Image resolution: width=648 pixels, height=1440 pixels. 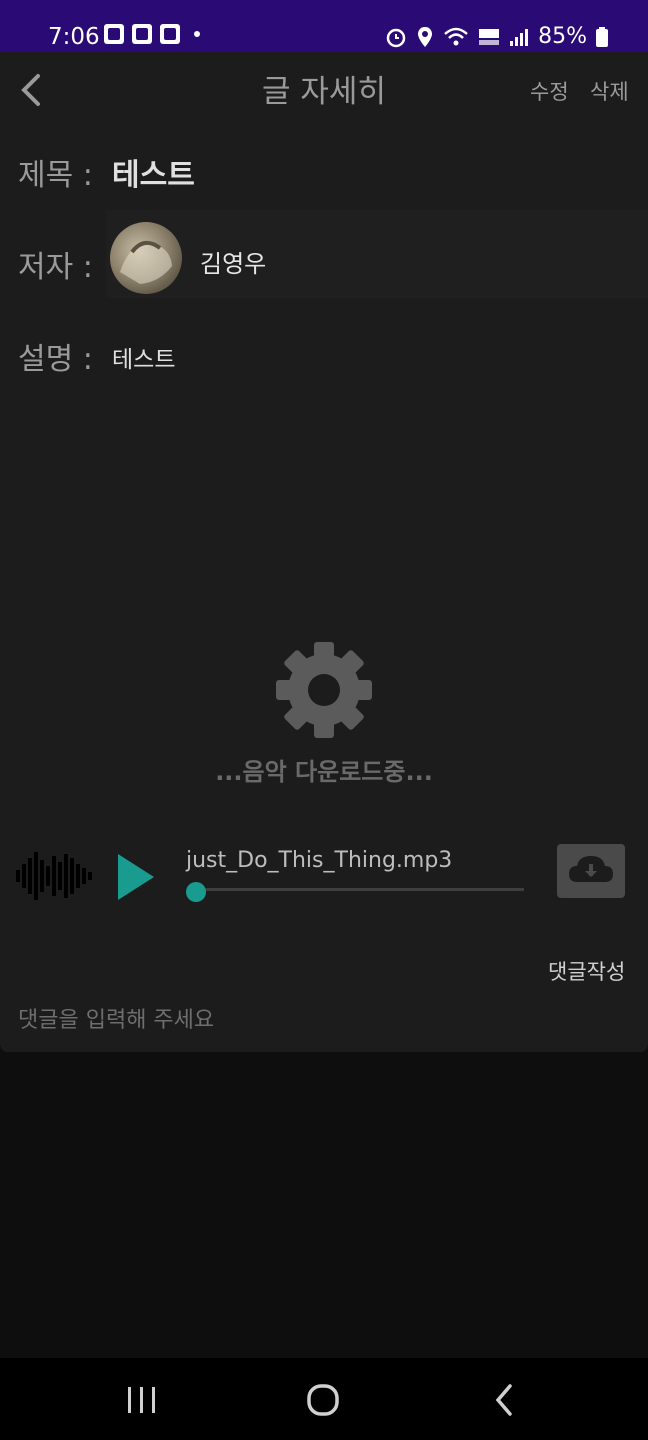 I want to click on description-value: 테스트, so click(x=144, y=360).